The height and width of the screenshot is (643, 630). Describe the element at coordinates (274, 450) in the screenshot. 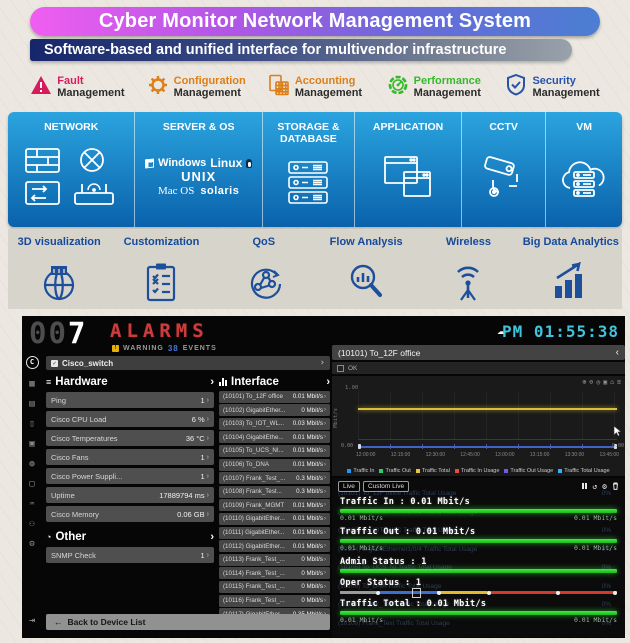

I see `interface-row: (10105) To_UCS_NI... 0.01 Mbit/s ›` at that location.